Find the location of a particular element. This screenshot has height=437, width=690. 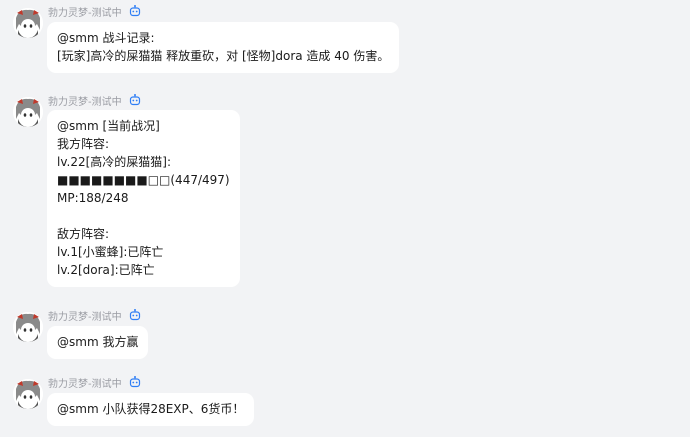

message-line: lv.22[高冷的屎猫猫]: is located at coordinates (114, 162).